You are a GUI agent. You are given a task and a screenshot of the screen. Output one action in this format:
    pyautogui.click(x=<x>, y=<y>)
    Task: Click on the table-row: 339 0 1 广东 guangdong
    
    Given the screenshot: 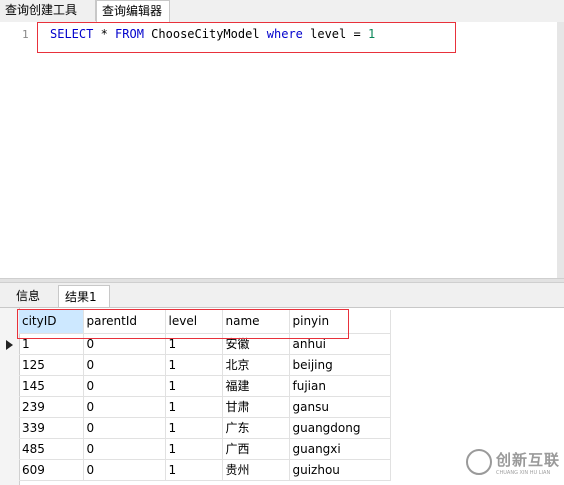 What is the action you would take?
    pyautogui.click(x=205, y=428)
    